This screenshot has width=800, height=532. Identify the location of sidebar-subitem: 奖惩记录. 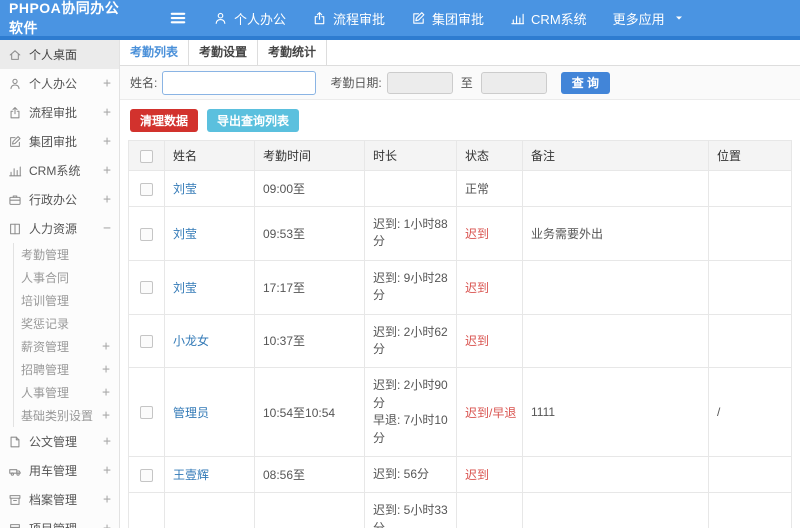
(66, 323).